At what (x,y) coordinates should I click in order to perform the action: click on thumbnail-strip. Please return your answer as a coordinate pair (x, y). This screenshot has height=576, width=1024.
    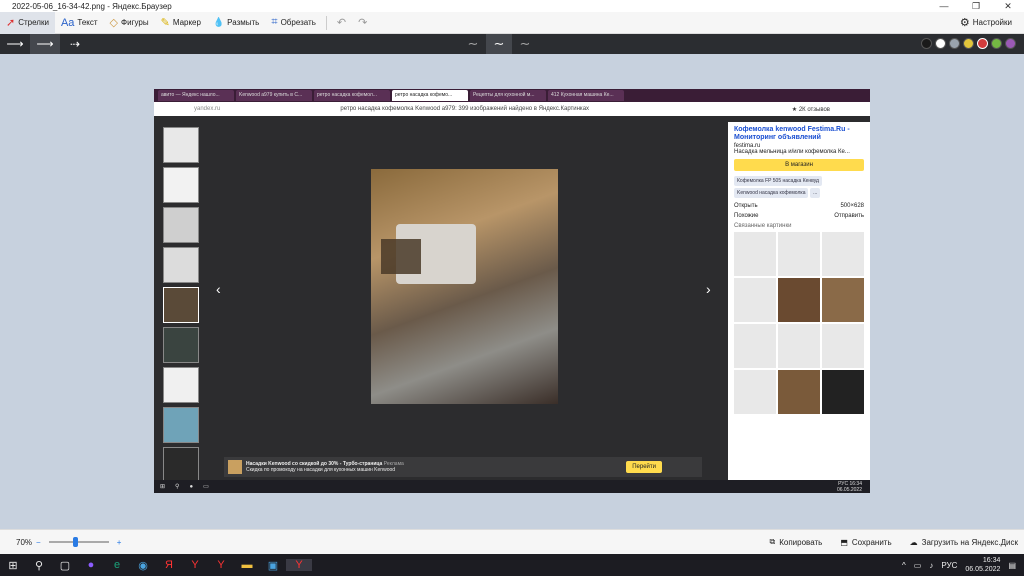
    Looking at the image, I should click on (181, 307).